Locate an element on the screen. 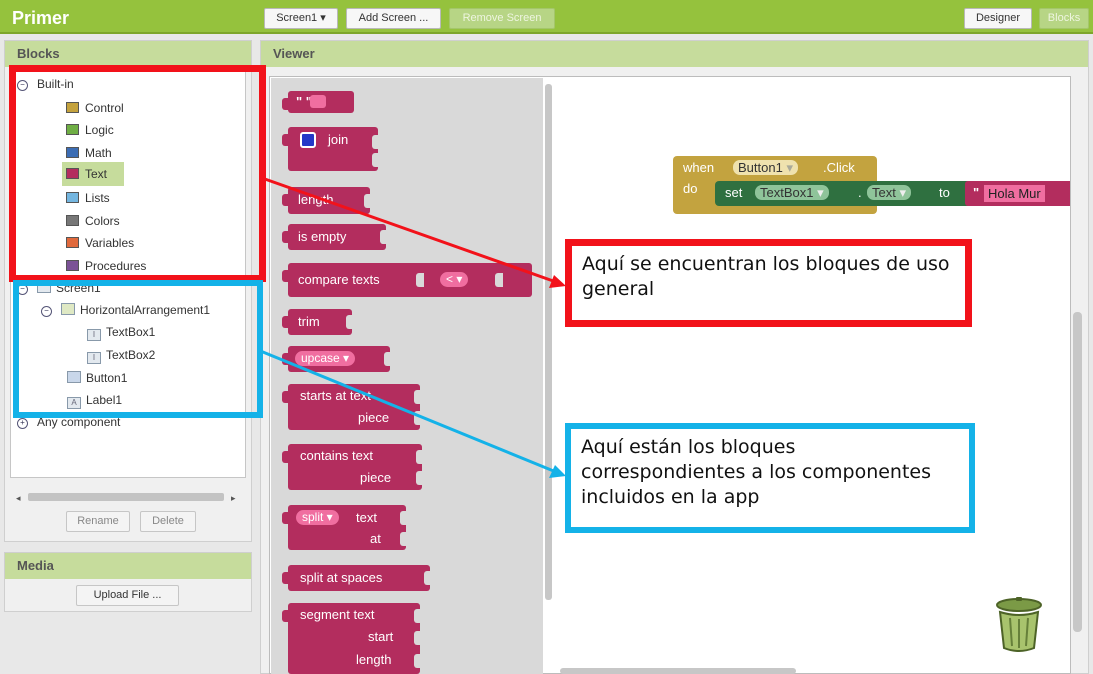 Image resolution: width=1093 pixels, height=674 pixels. red-arrow-line is located at coordinates (409, 230).